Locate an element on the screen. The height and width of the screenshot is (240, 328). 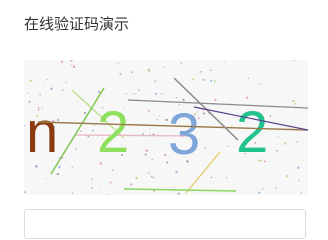
captcha-input is located at coordinates (165, 224).